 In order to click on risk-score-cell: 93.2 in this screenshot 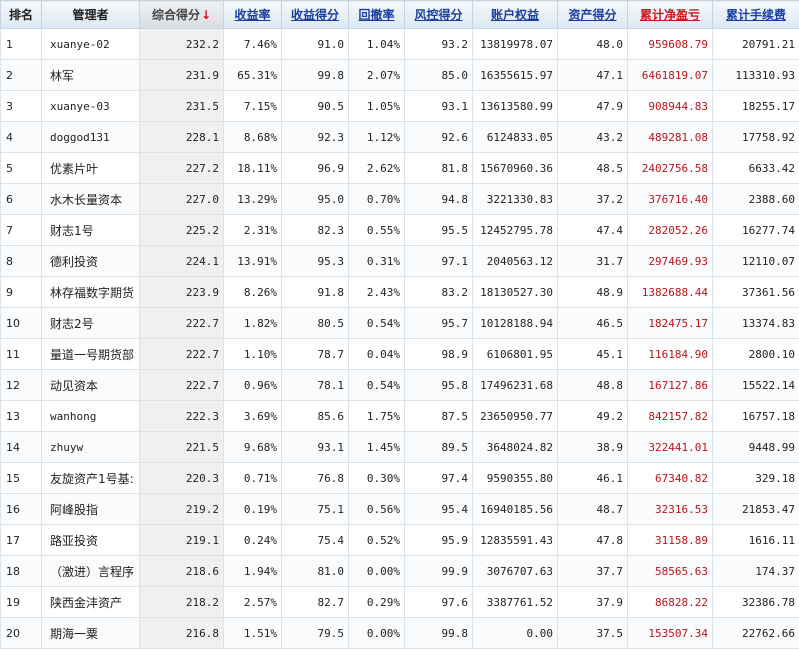, I will do `click(438, 44)`.